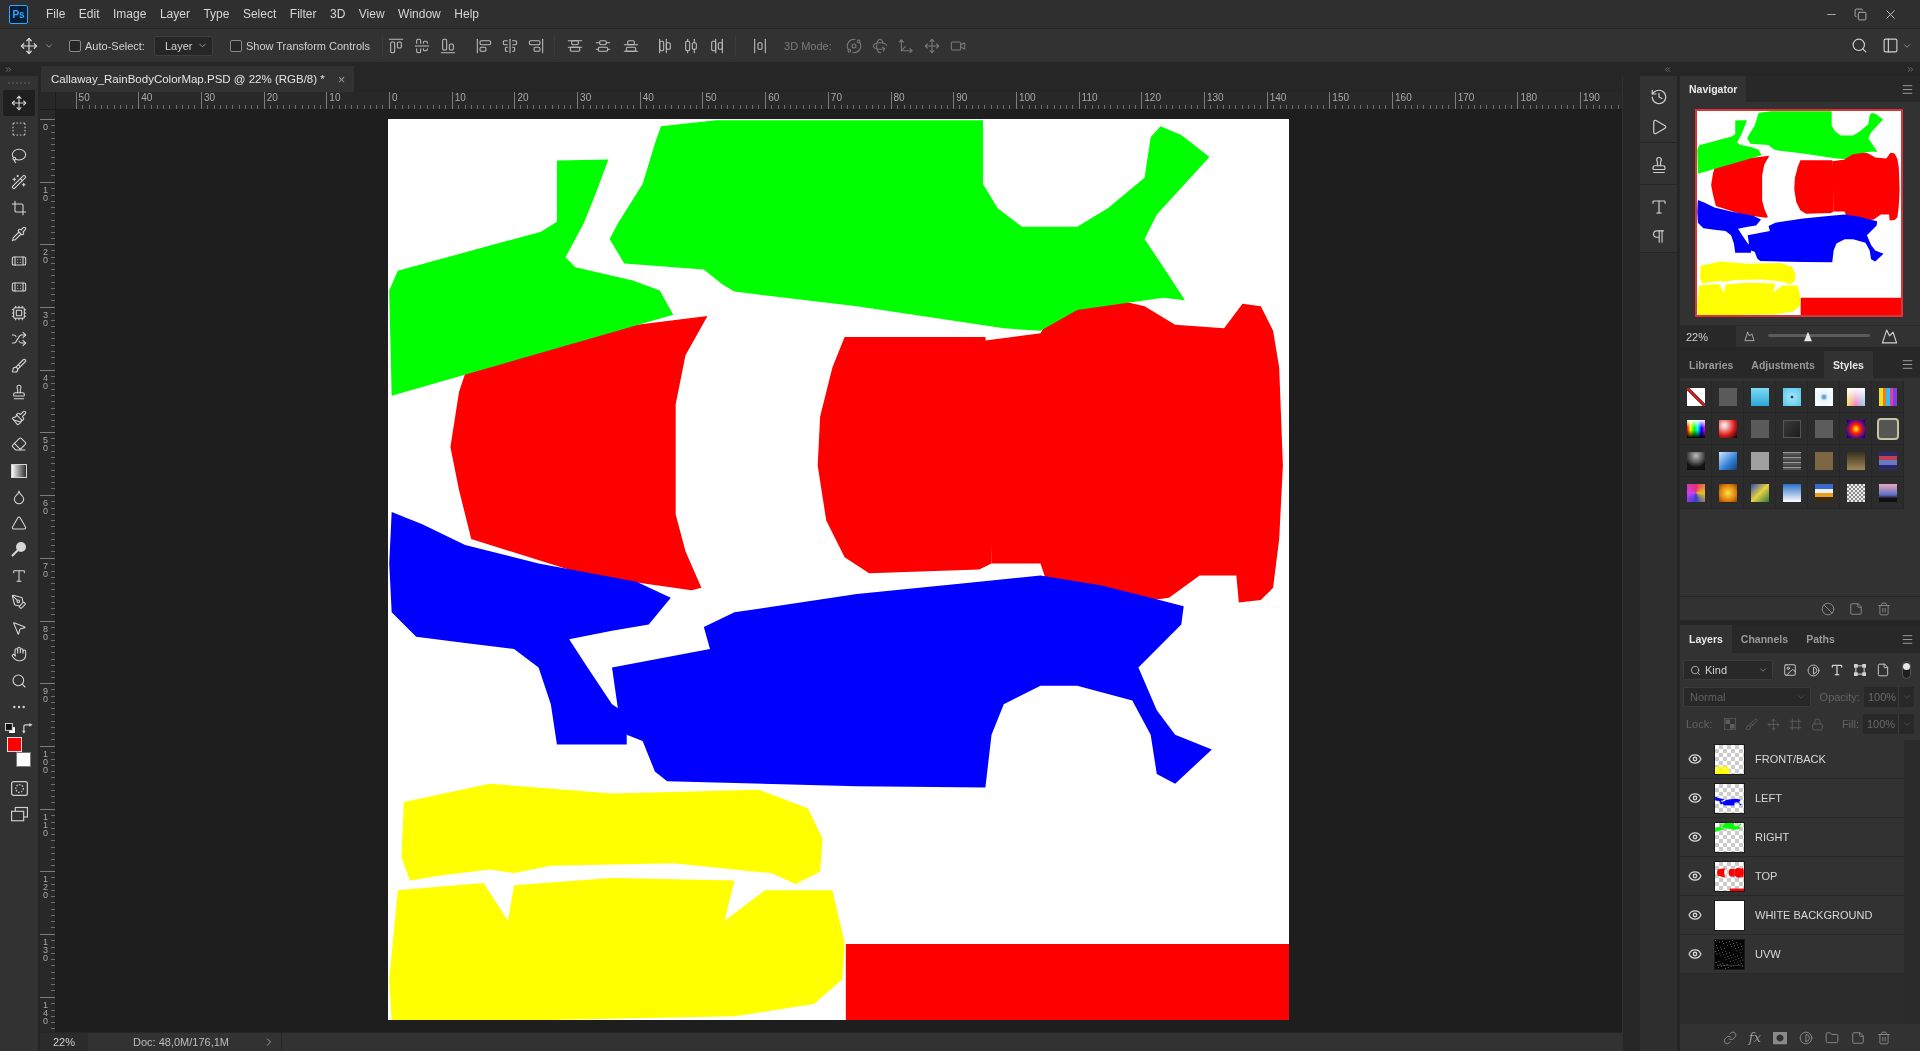 The width and height of the screenshot is (1920, 1051). I want to click on panel-icon, so click(1890, 45).